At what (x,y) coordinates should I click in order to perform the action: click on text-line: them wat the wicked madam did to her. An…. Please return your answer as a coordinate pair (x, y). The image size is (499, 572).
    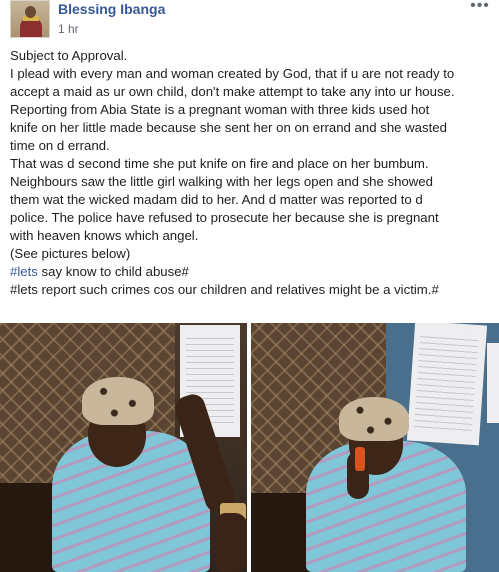
    Looking at the image, I should click on (216, 199).